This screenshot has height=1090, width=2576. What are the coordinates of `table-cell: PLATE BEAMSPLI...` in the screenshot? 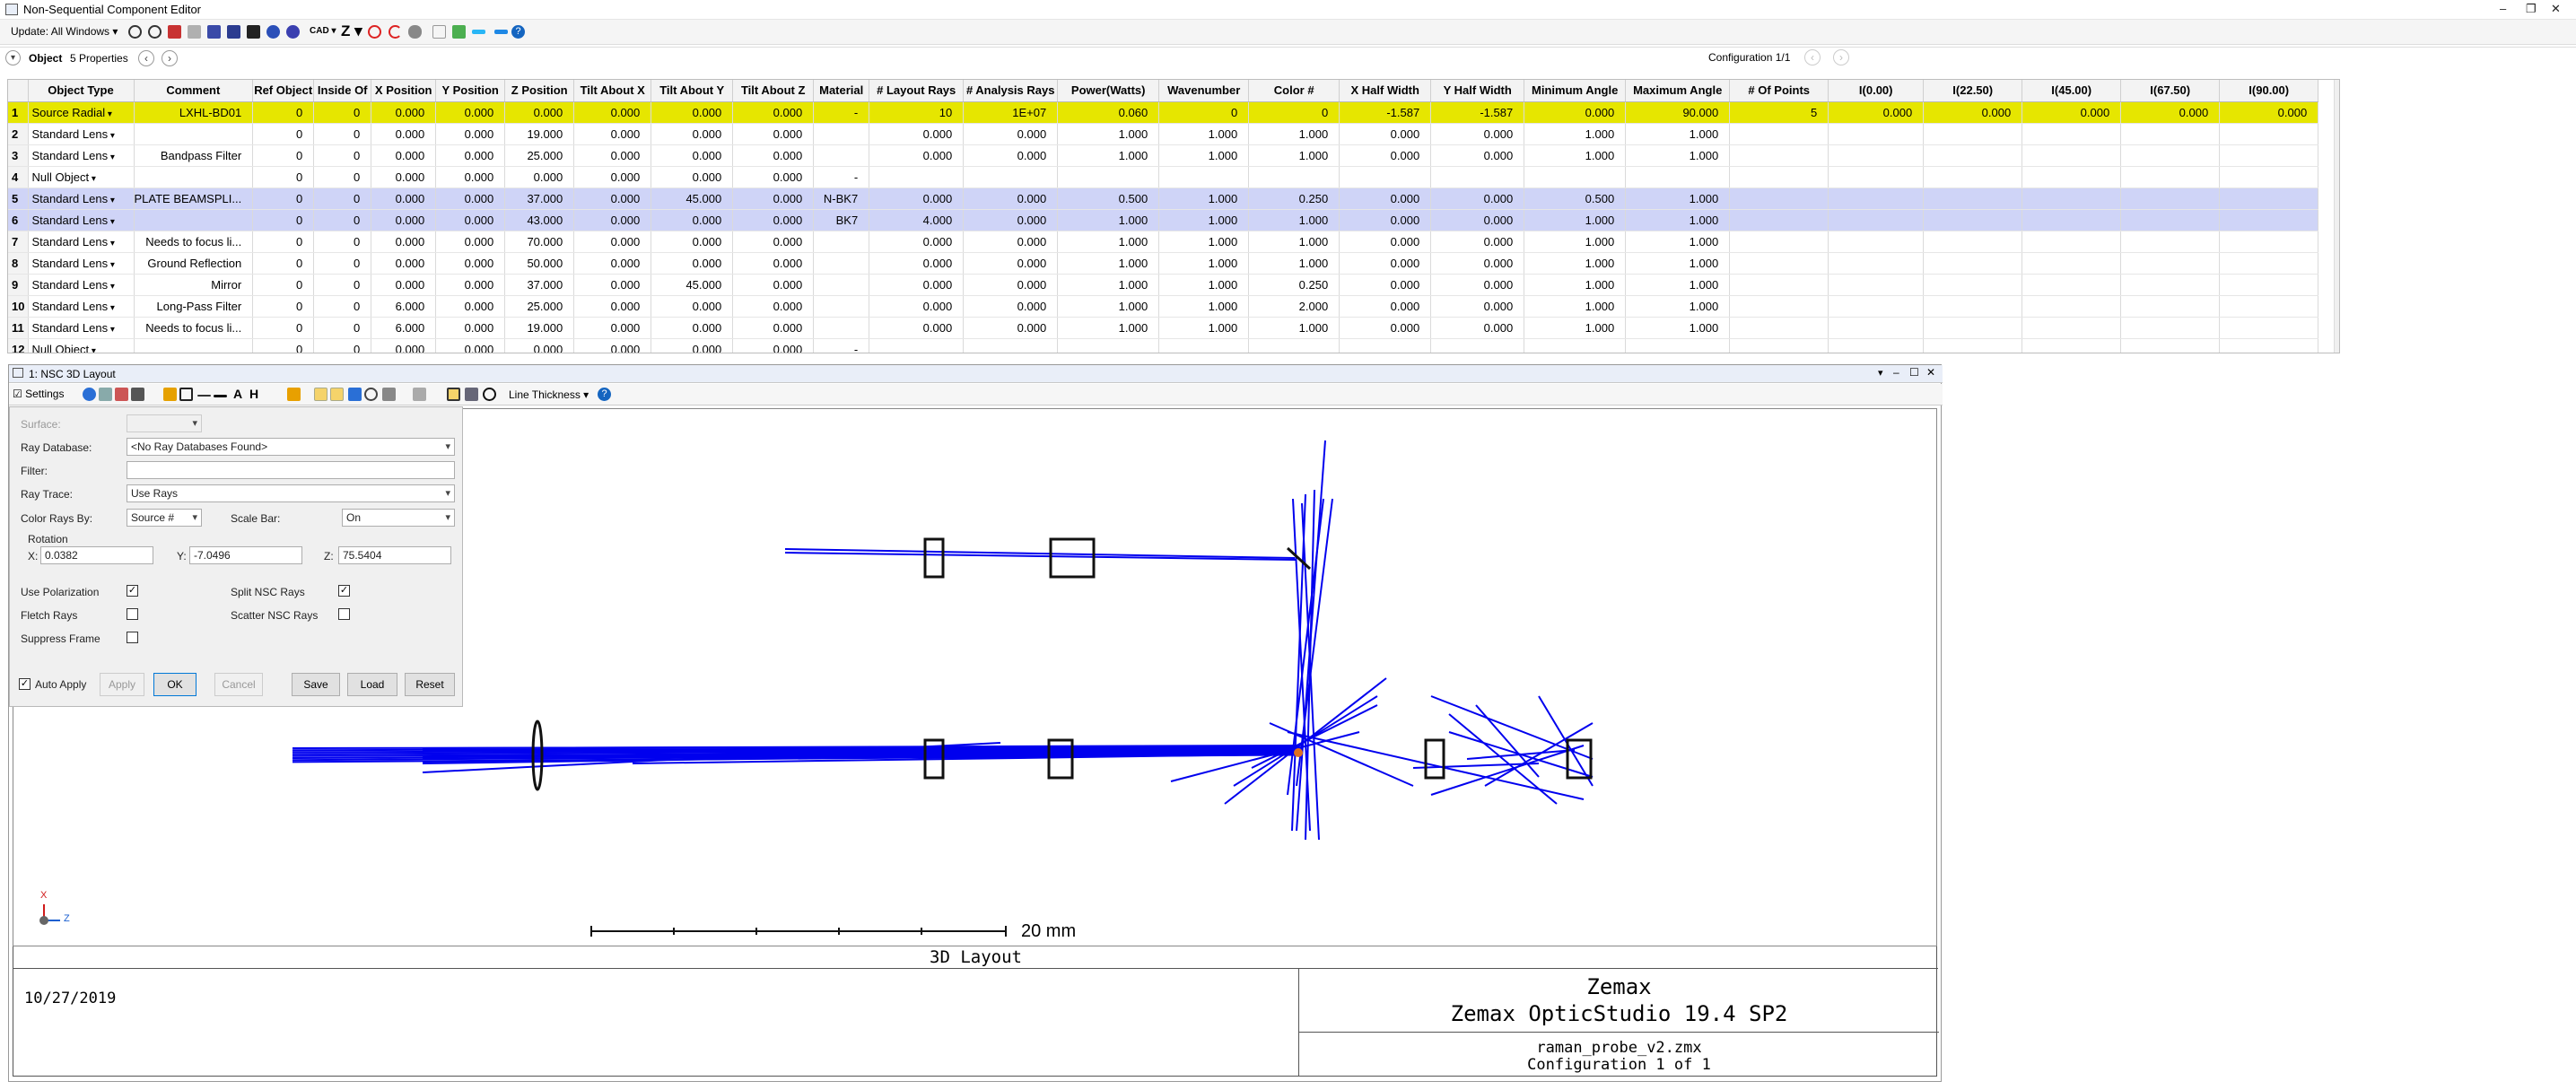 It's located at (194, 199).